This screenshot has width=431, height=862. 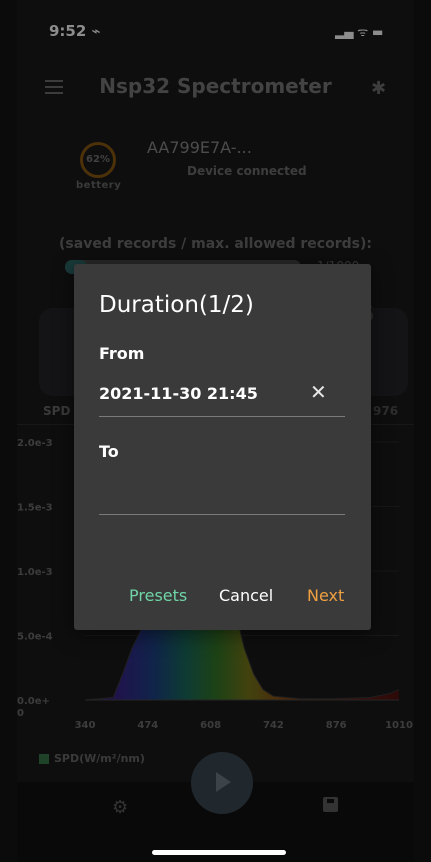 I want to click on dialog-title: Duration(1/2), so click(x=176, y=305).